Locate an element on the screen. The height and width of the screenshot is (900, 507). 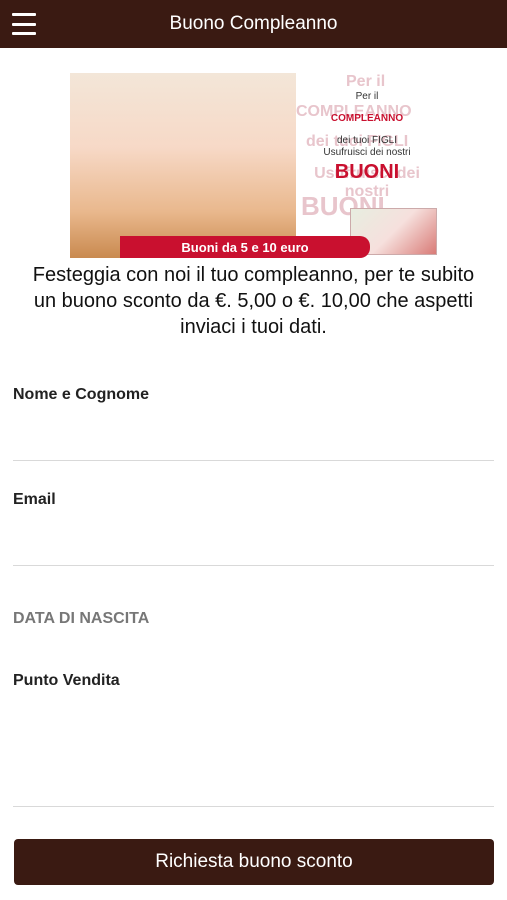
request-voucher-button: Richiesta buono sconto is located at coordinates (254, 862).